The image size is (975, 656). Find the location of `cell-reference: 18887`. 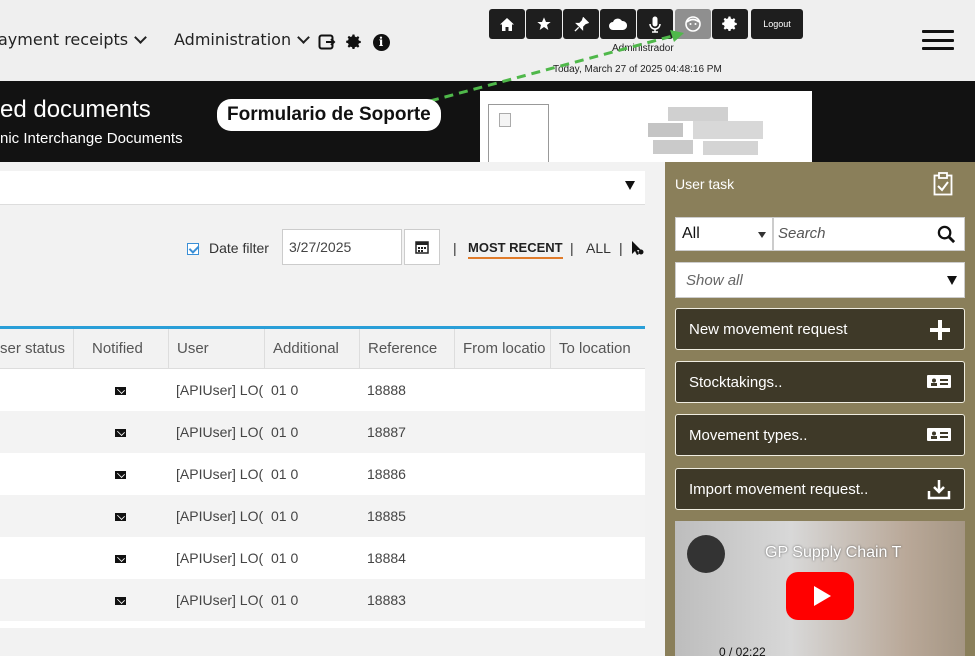

cell-reference: 18887 is located at coordinates (386, 432).